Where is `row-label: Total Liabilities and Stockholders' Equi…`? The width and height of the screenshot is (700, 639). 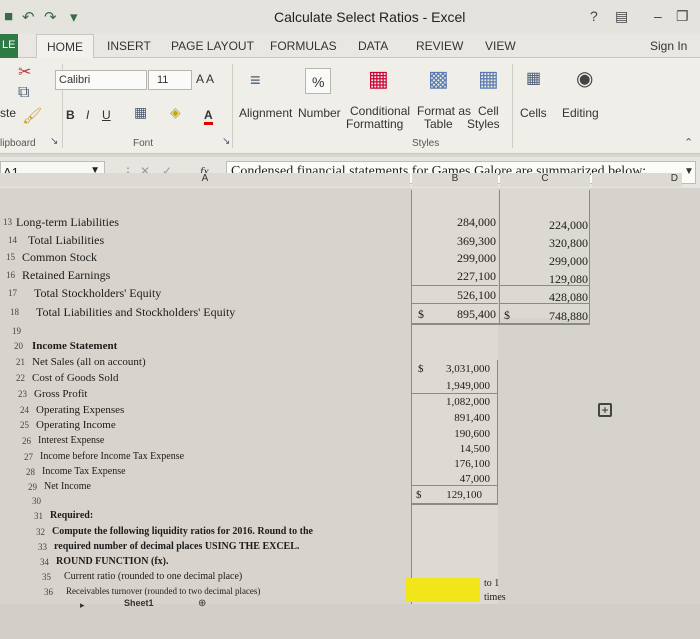 row-label: Total Liabilities and Stockholders' Equi… is located at coordinates (135, 312).